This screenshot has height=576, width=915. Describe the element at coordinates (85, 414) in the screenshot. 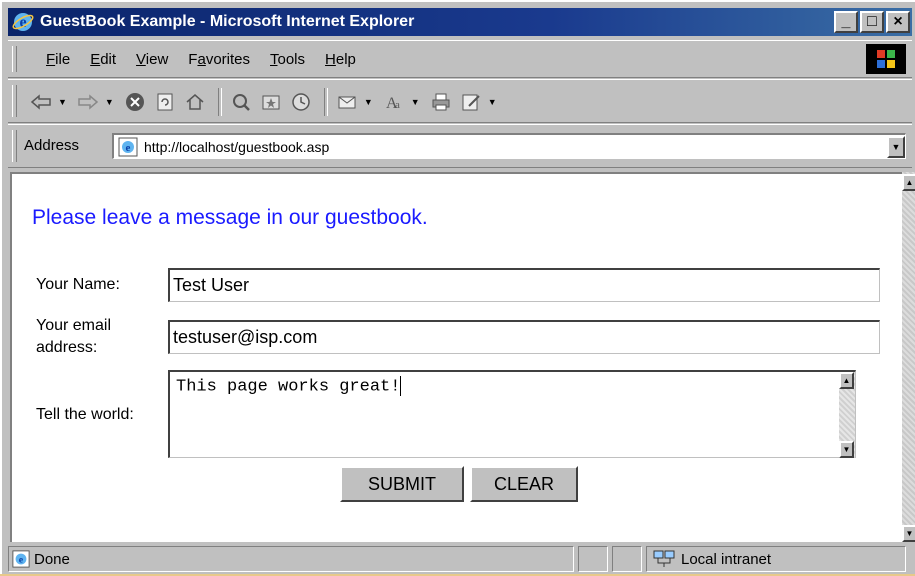

I see `message-label: Tell the world:` at that location.